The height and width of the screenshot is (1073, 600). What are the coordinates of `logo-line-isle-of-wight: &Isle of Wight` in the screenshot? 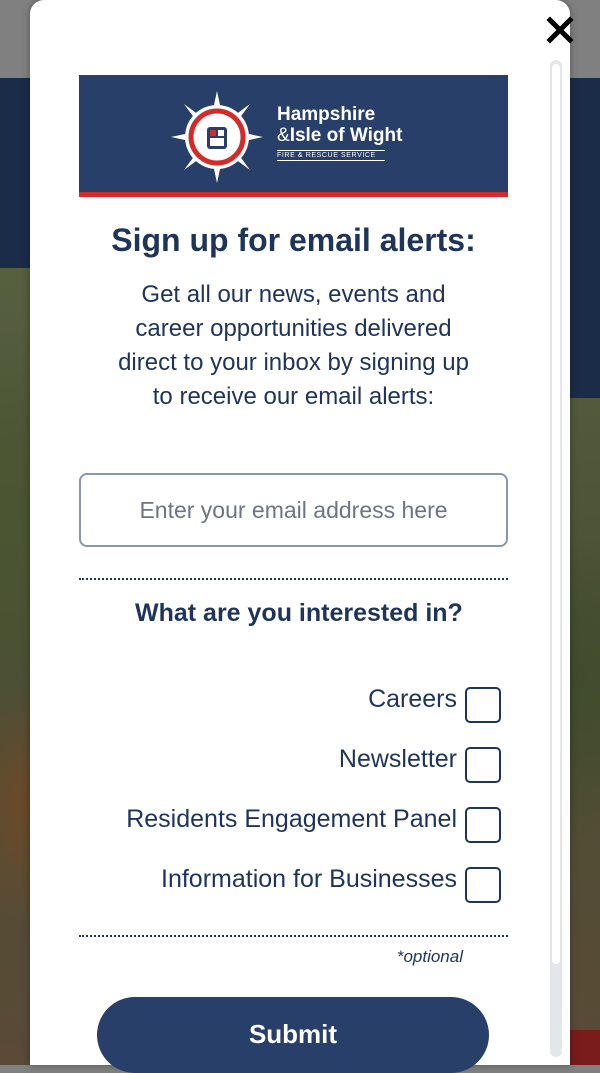 It's located at (340, 135).